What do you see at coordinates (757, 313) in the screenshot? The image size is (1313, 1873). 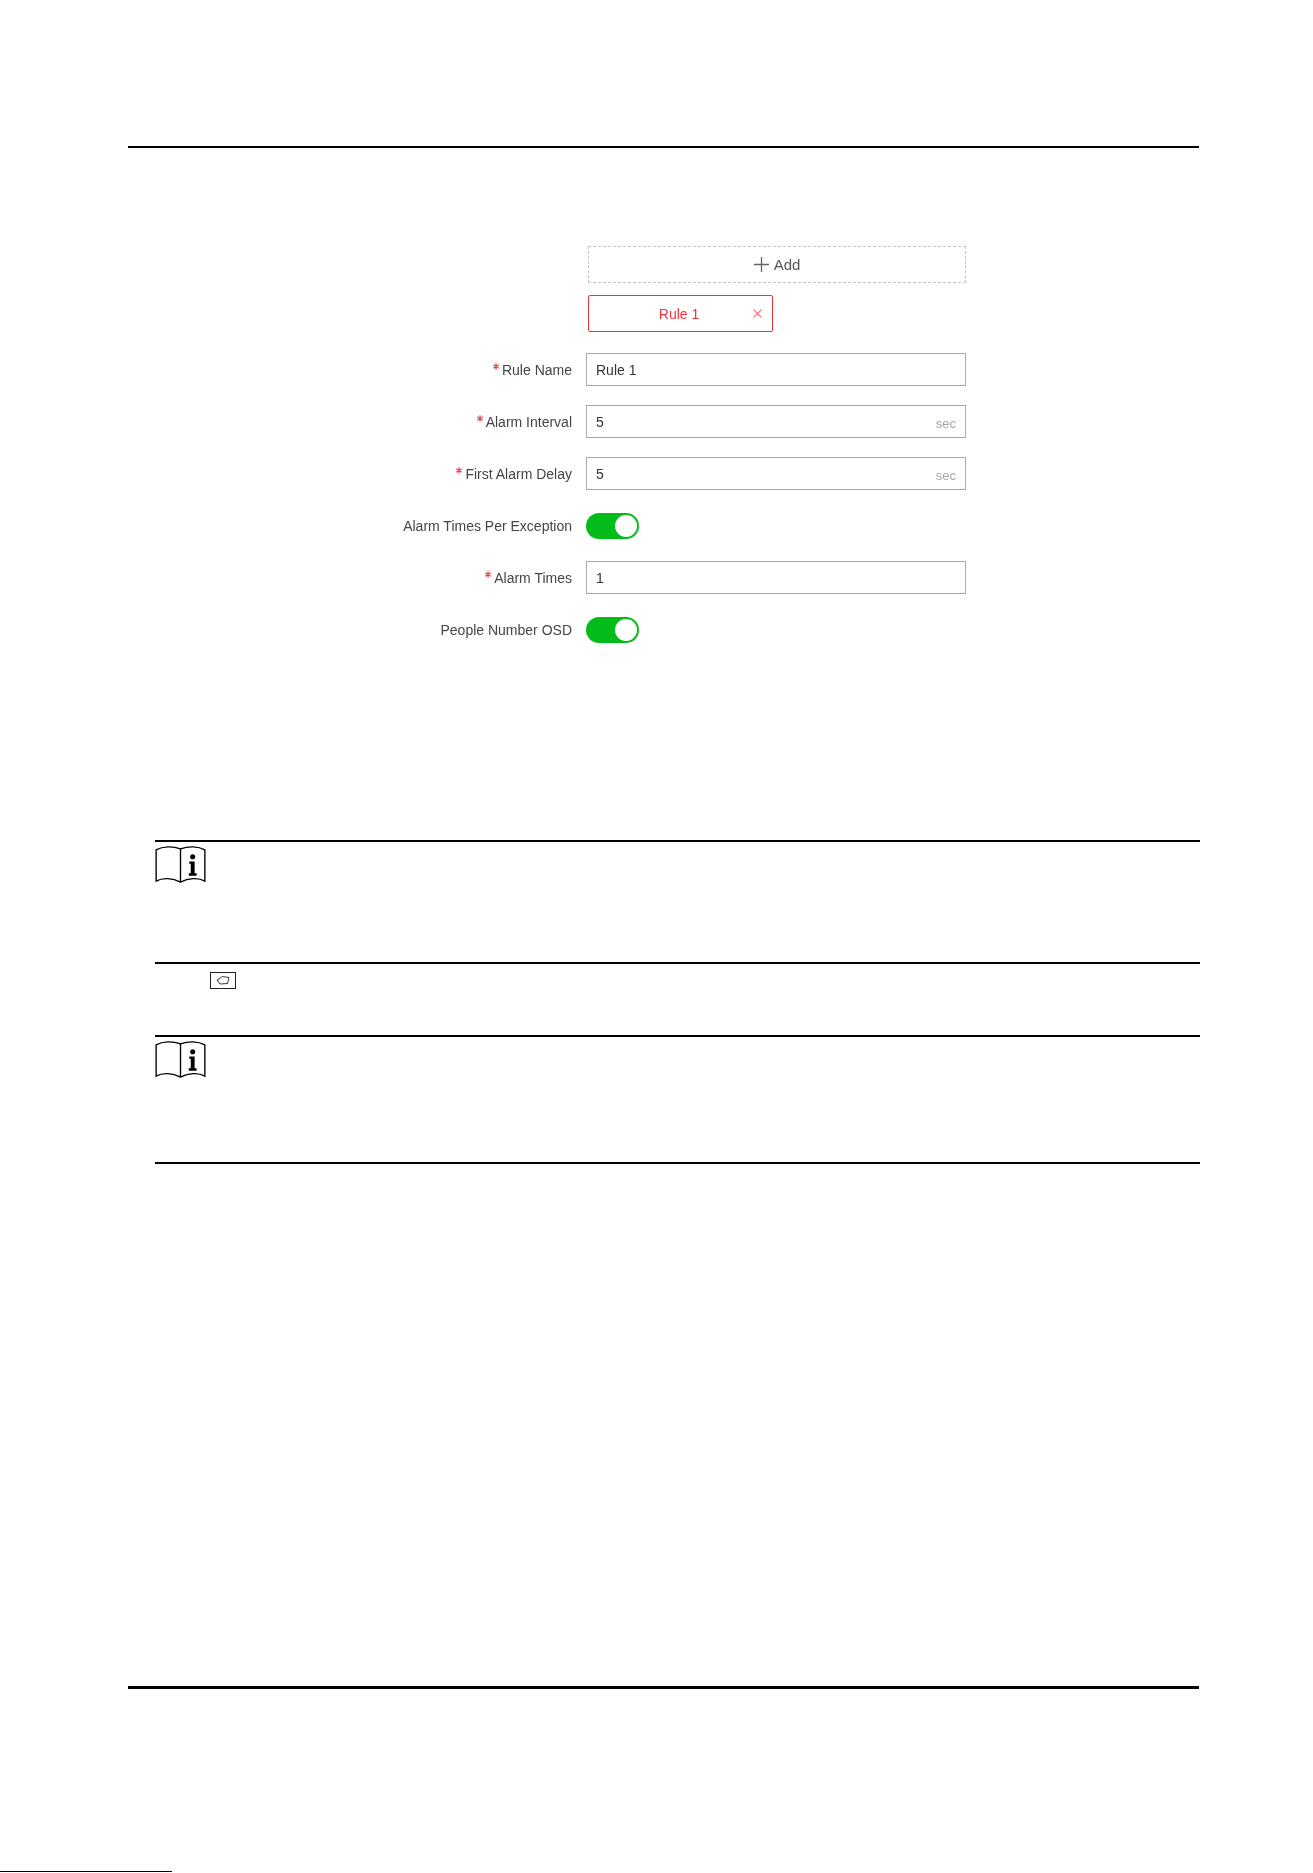 I see `close-icon` at bounding box center [757, 313].